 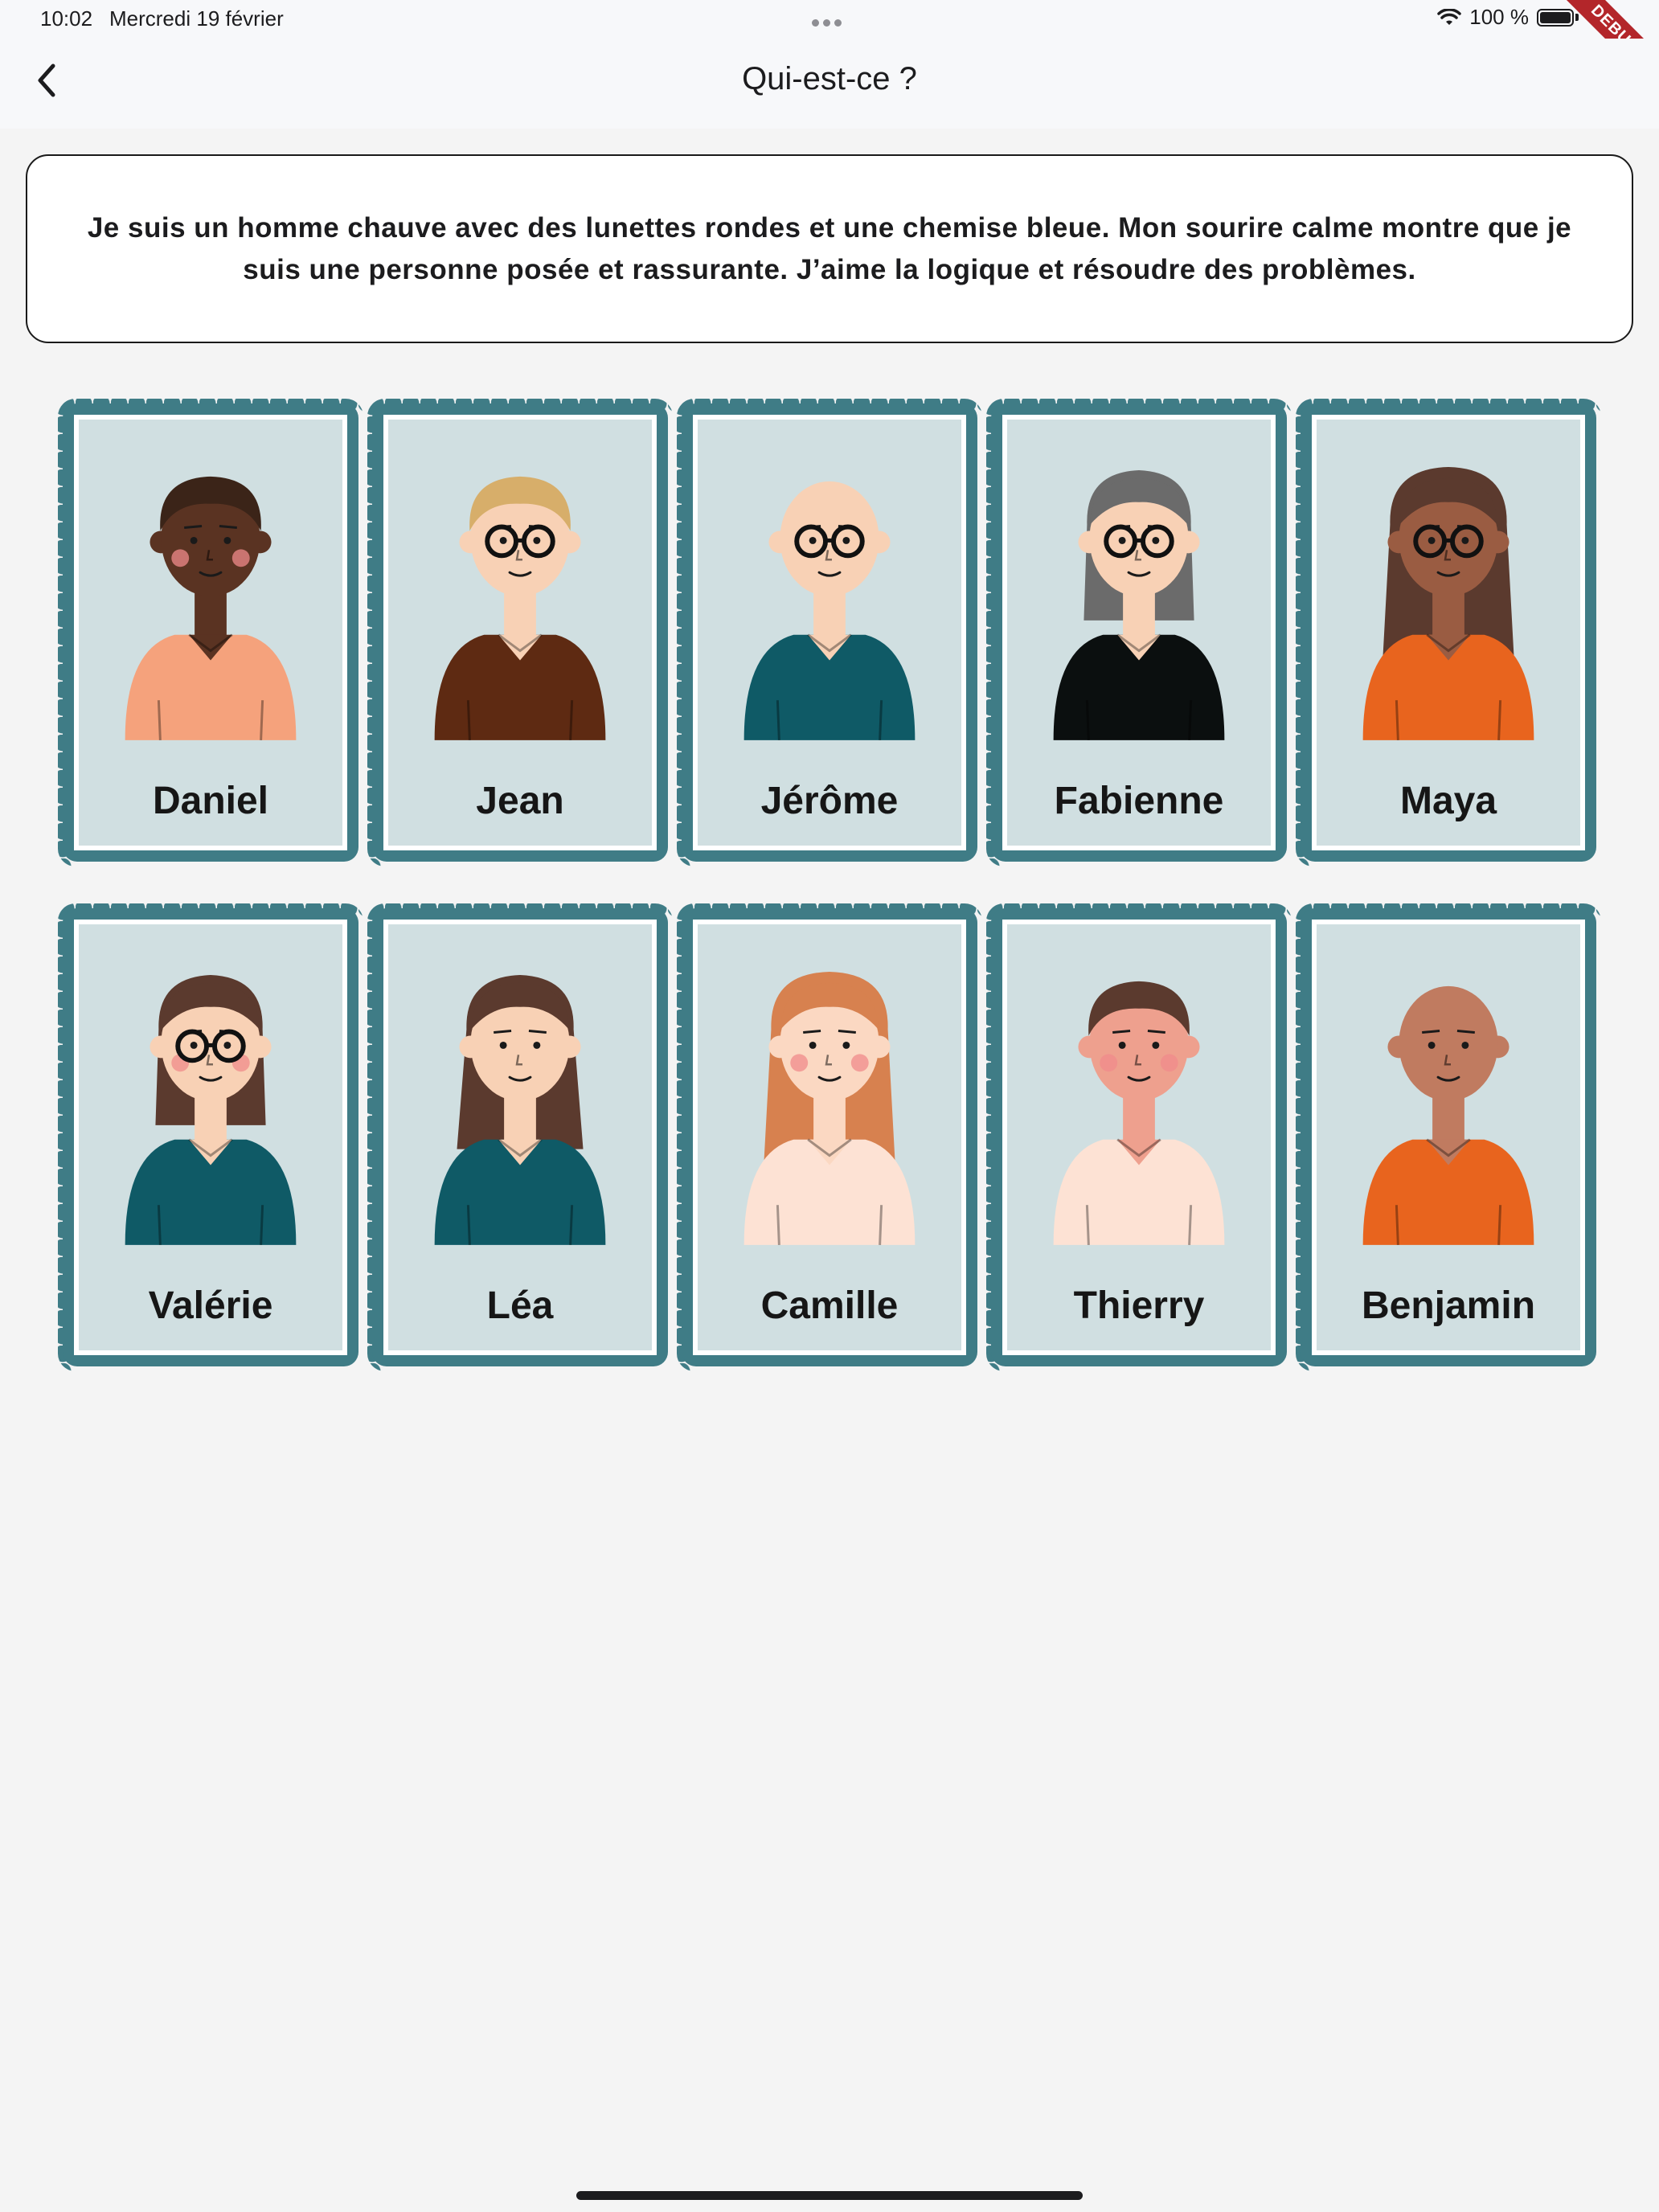 I want to click on character-card: Jean, so click(x=520, y=632).